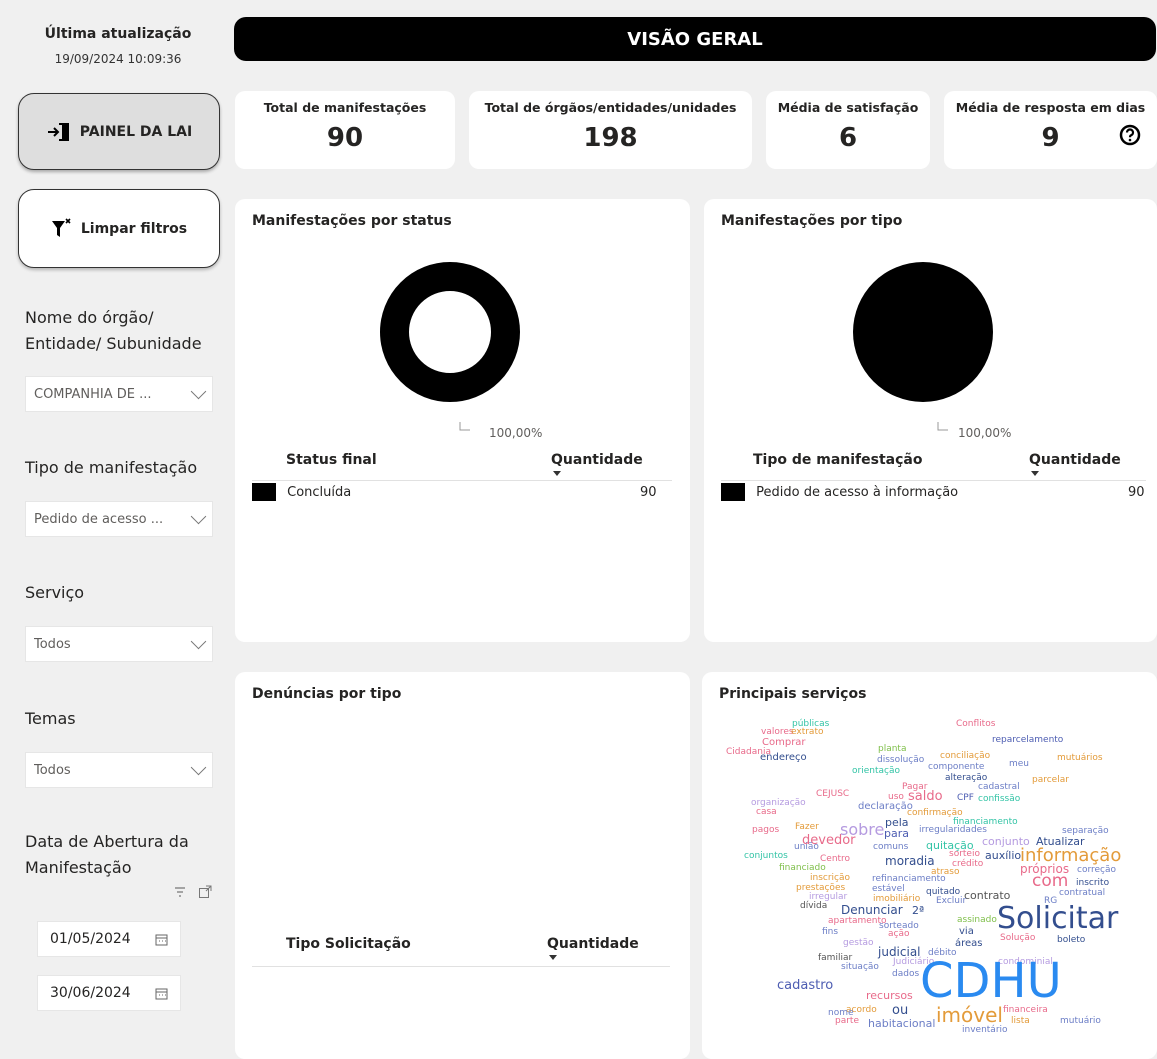 This screenshot has width=1157, height=1059. What do you see at coordinates (205, 891) in the screenshot?
I see `focus-mode-icon` at bounding box center [205, 891].